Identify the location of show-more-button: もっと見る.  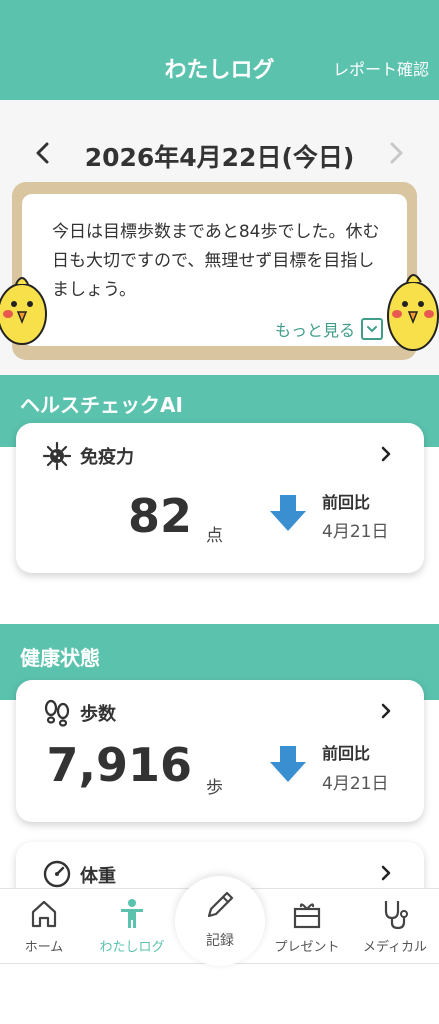
(329, 329).